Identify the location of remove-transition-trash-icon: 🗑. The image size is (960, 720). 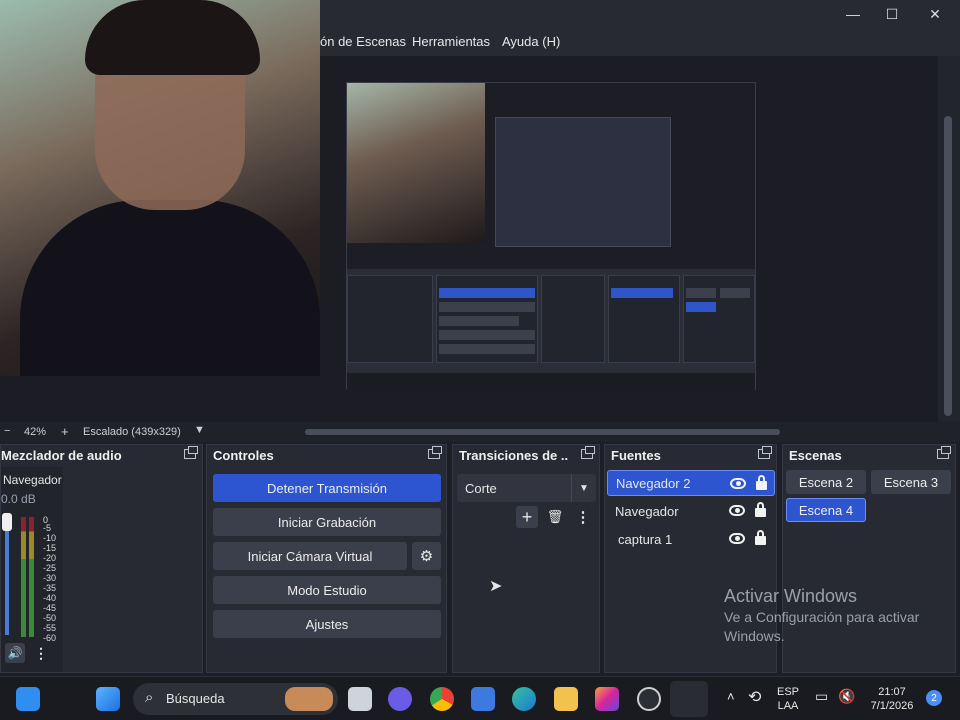
(555, 517).